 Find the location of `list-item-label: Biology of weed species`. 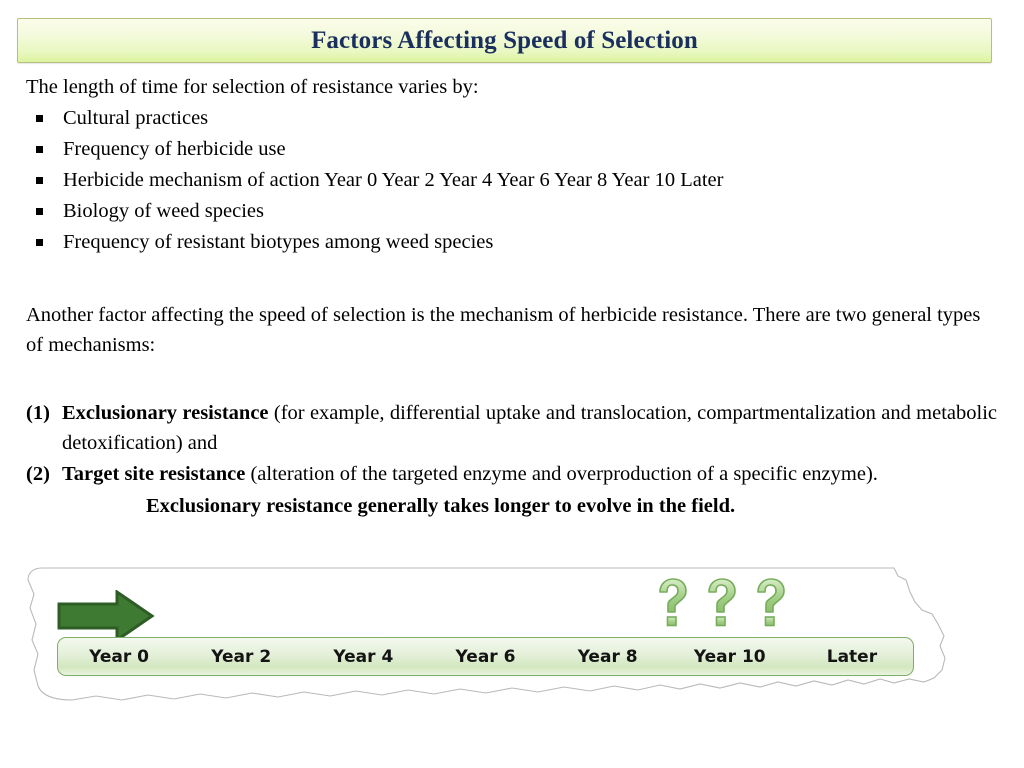

list-item-label: Biology of weed species is located at coordinates (163, 211).